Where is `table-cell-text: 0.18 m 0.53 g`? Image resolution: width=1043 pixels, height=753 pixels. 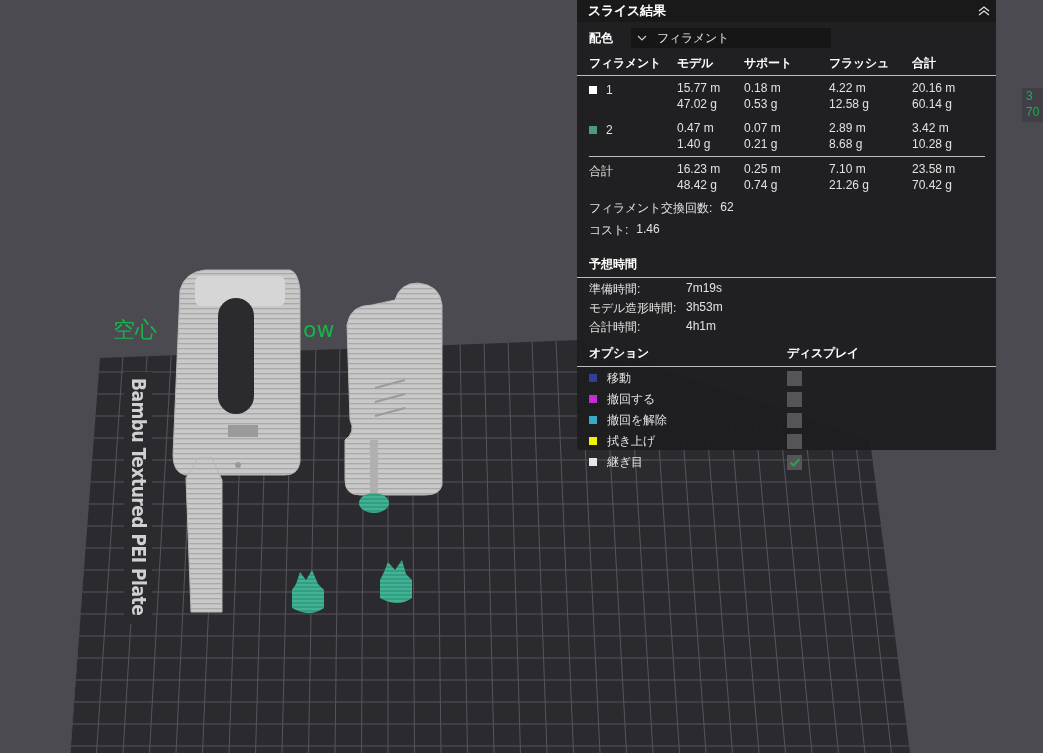 table-cell-text: 0.18 m 0.53 g is located at coordinates (763, 96).